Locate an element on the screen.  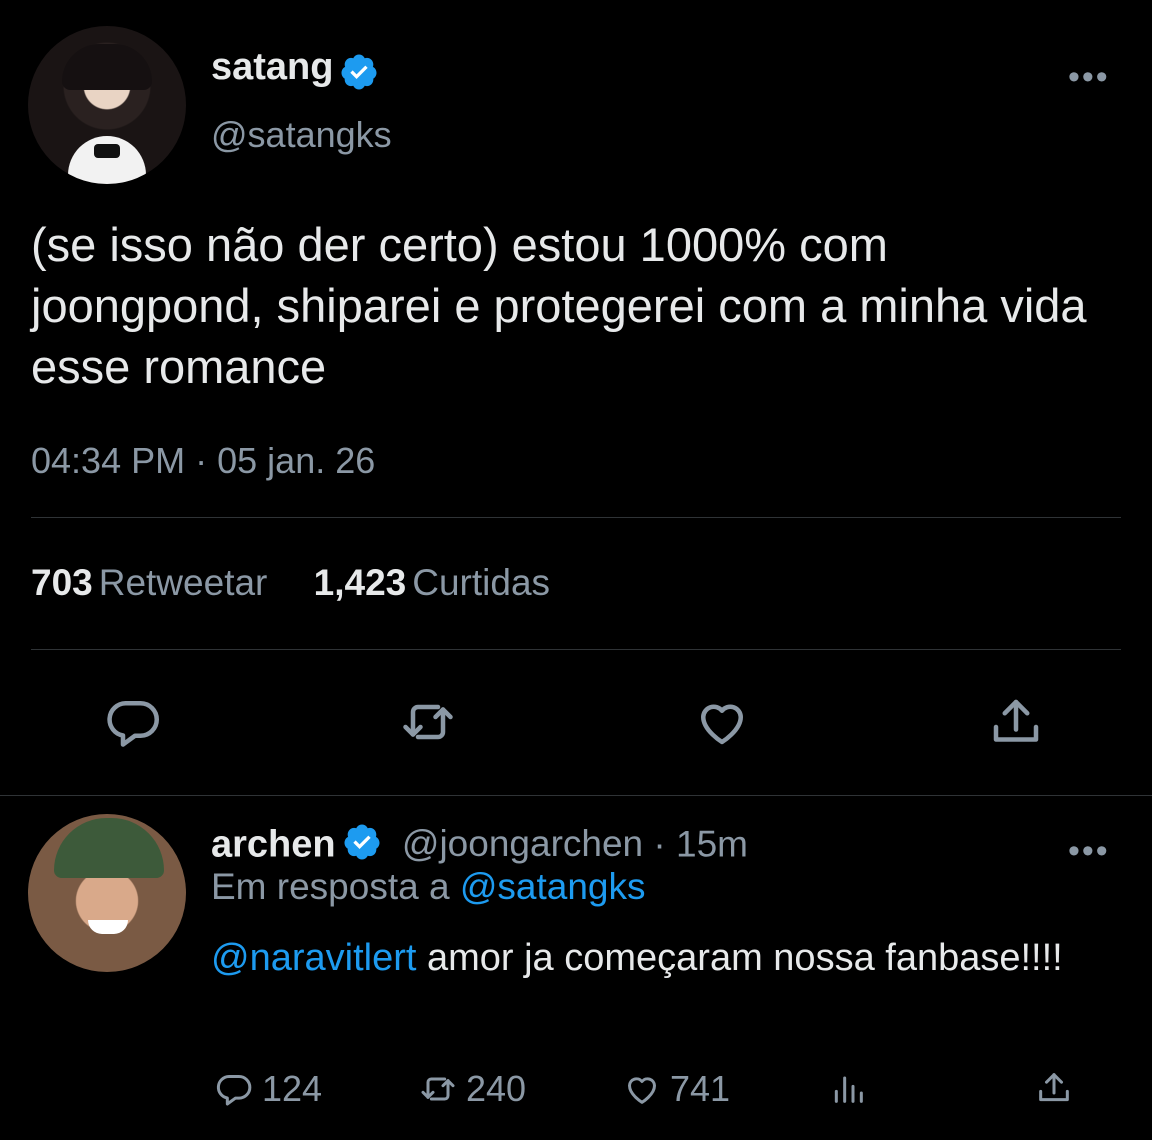
retweets-count: 703 is located at coordinates (62, 582).